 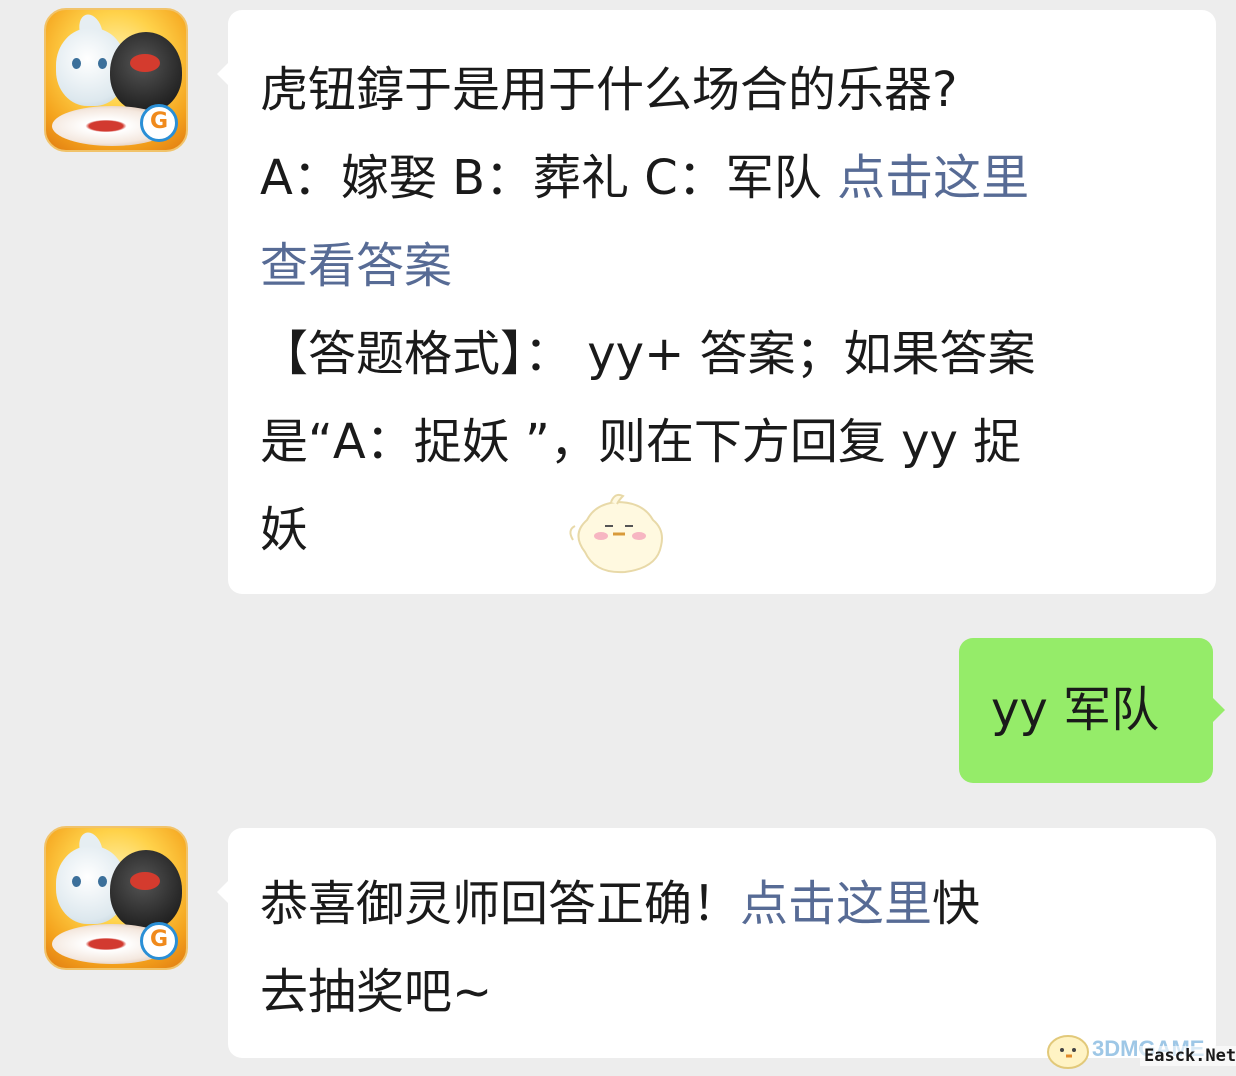 What do you see at coordinates (549, 178) in the screenshot?
I see `options-text: A：嫁娶 B：葬礼 C：军队` at bounding box center [549, 178].